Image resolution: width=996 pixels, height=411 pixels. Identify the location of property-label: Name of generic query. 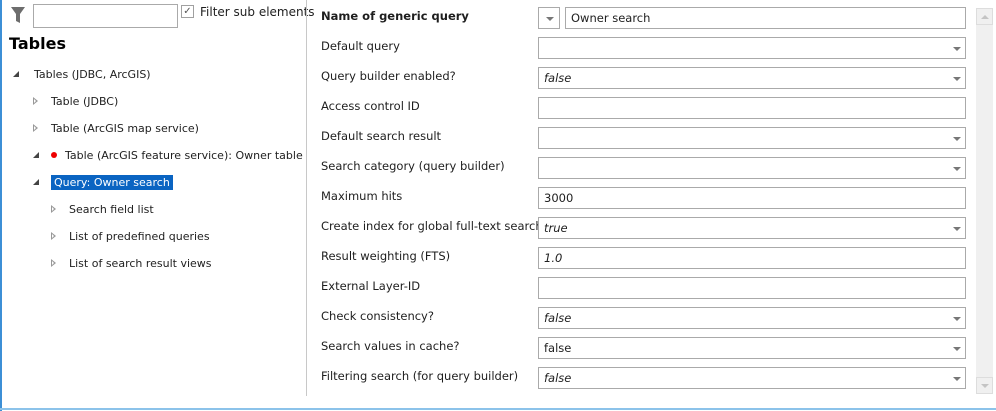
(395, 16).